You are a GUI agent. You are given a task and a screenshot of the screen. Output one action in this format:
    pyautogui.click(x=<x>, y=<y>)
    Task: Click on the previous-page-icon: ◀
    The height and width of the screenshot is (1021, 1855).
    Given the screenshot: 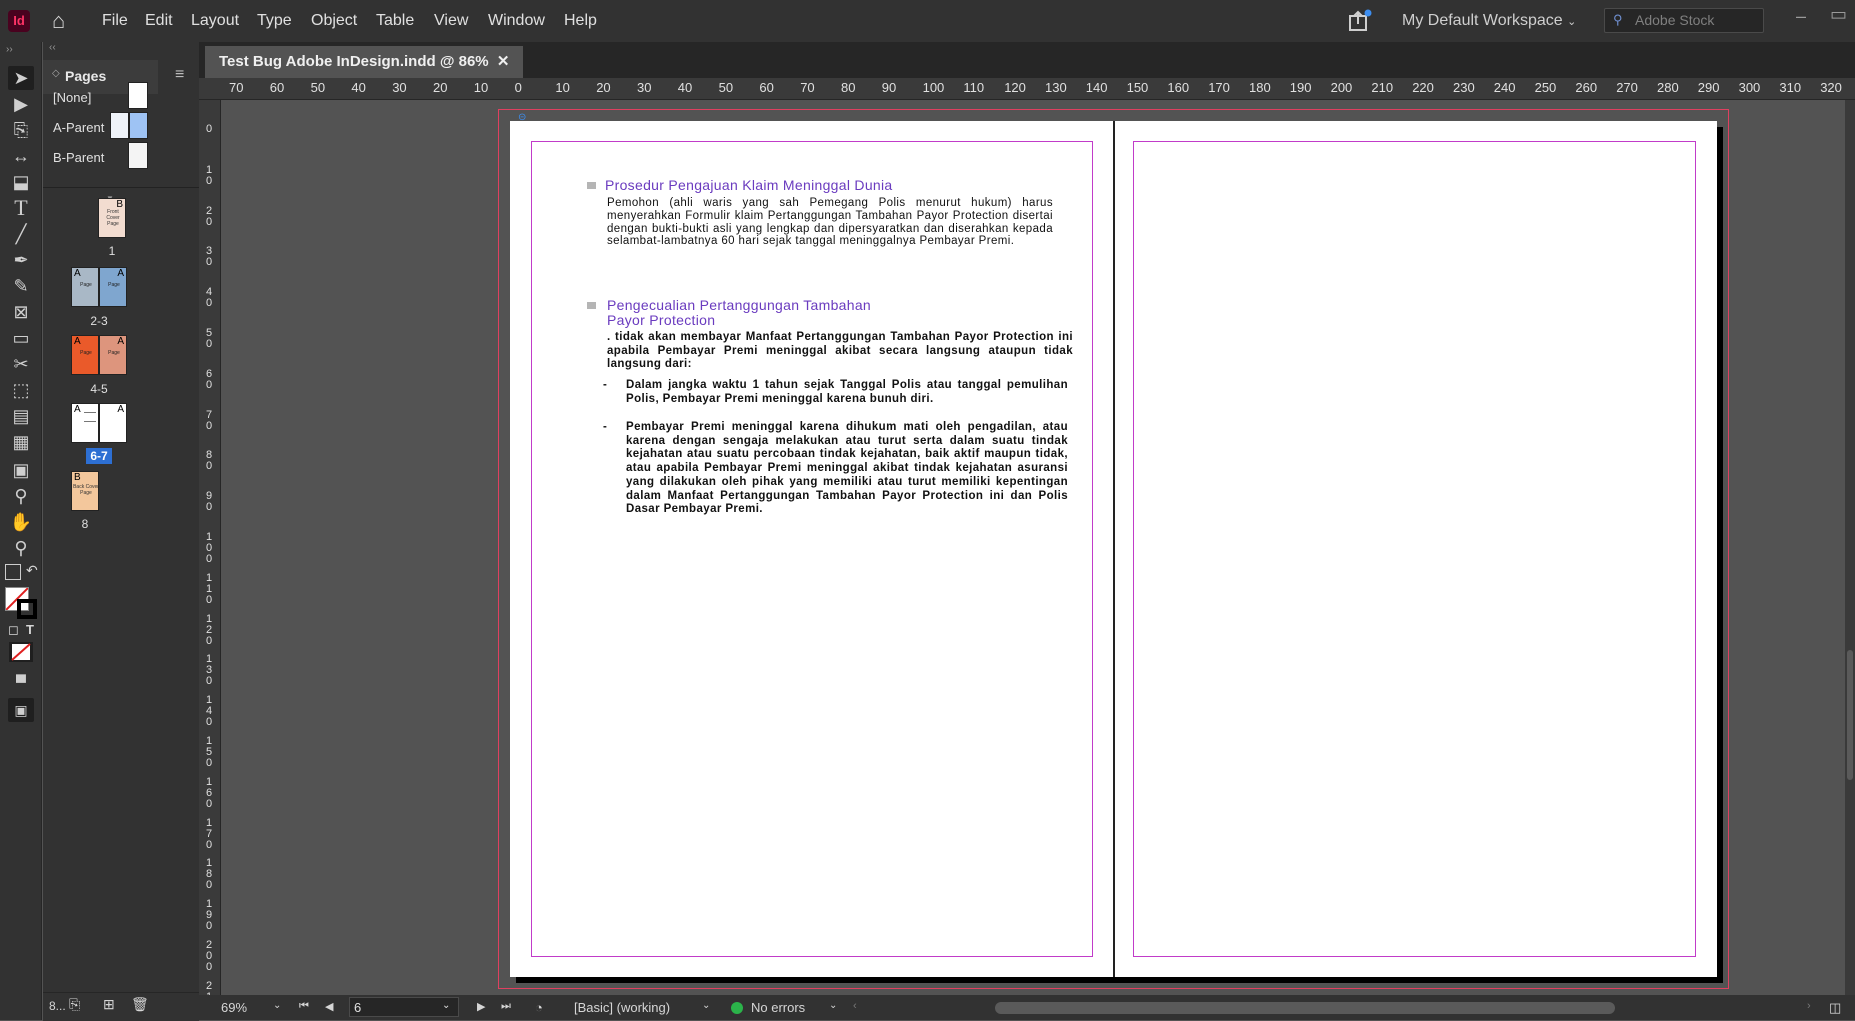 What is the action you would take?
    pyautogui.click(x=329, y=1006)
    